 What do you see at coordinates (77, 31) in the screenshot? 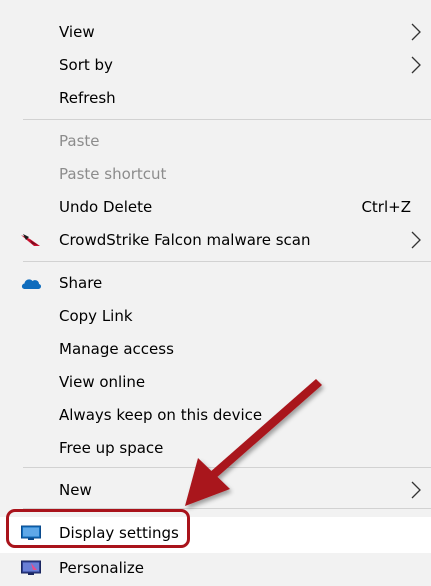
I see `menu-item-label: View` at bounding box center [77, 31].